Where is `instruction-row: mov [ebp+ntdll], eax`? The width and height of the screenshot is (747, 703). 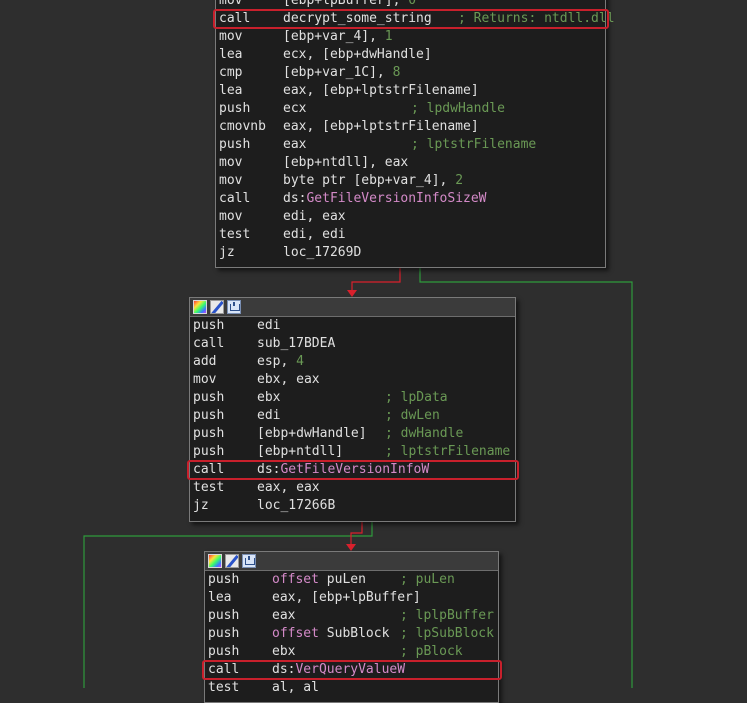
instruction-row: mov [ebp+ntdll], eax is located at coordinates (410, 163).